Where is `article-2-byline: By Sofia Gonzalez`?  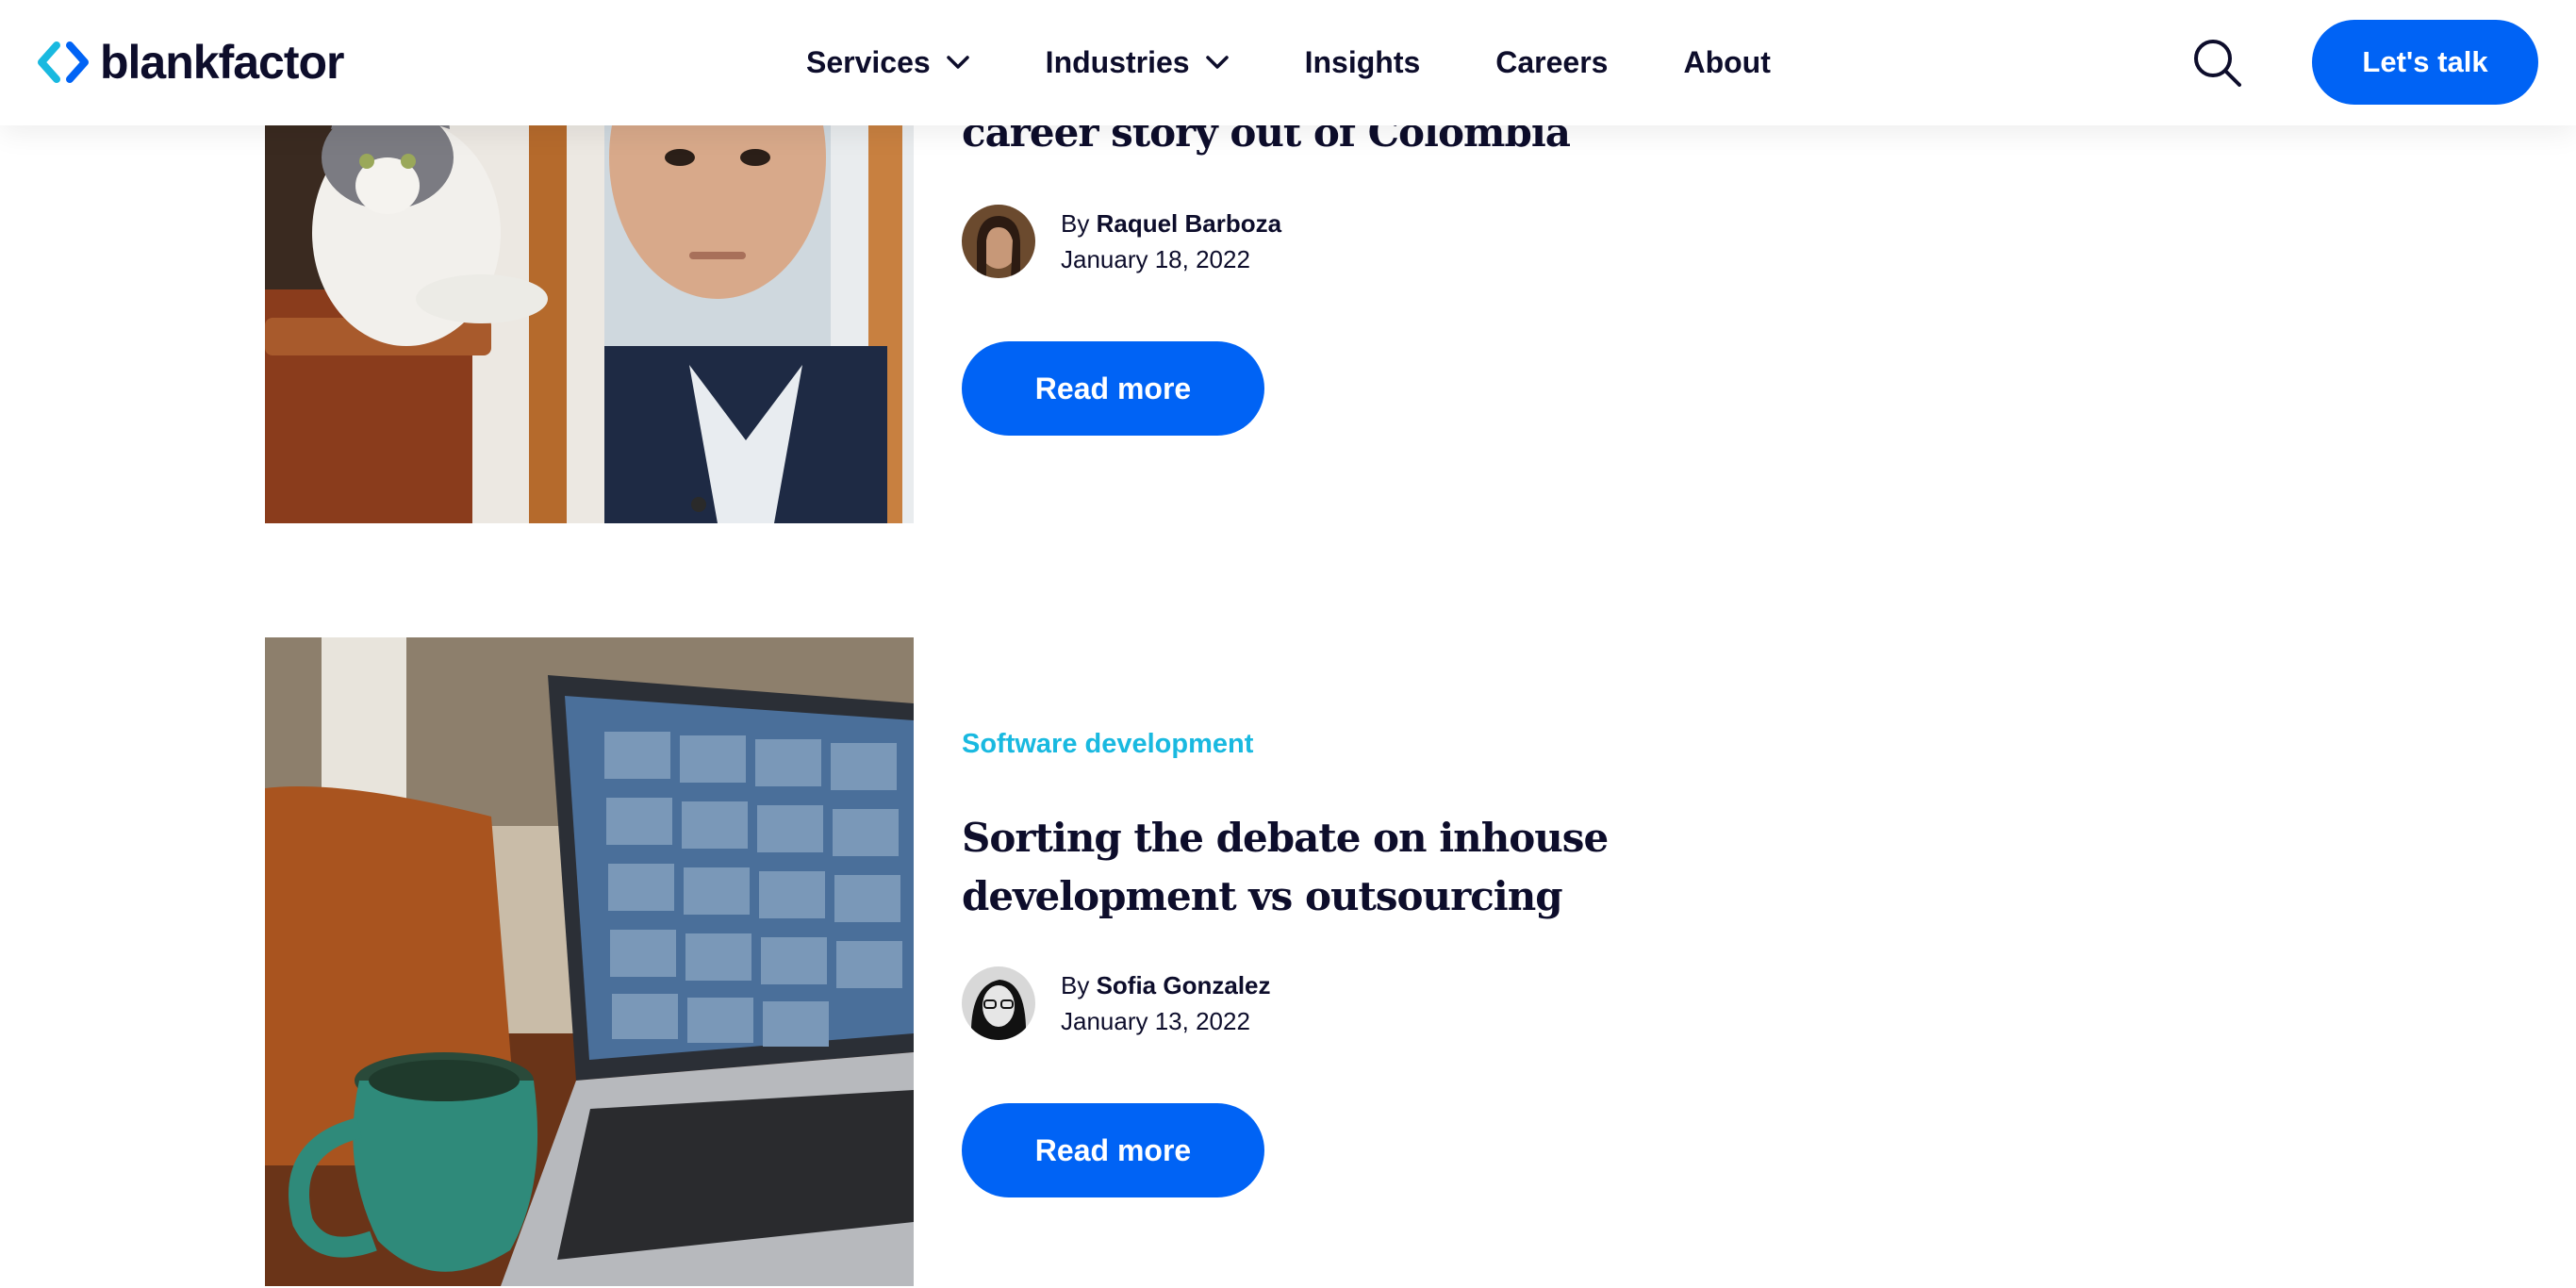 article-2-byline: By Sofia Gonzalez is located at coordinates (1166, 985).